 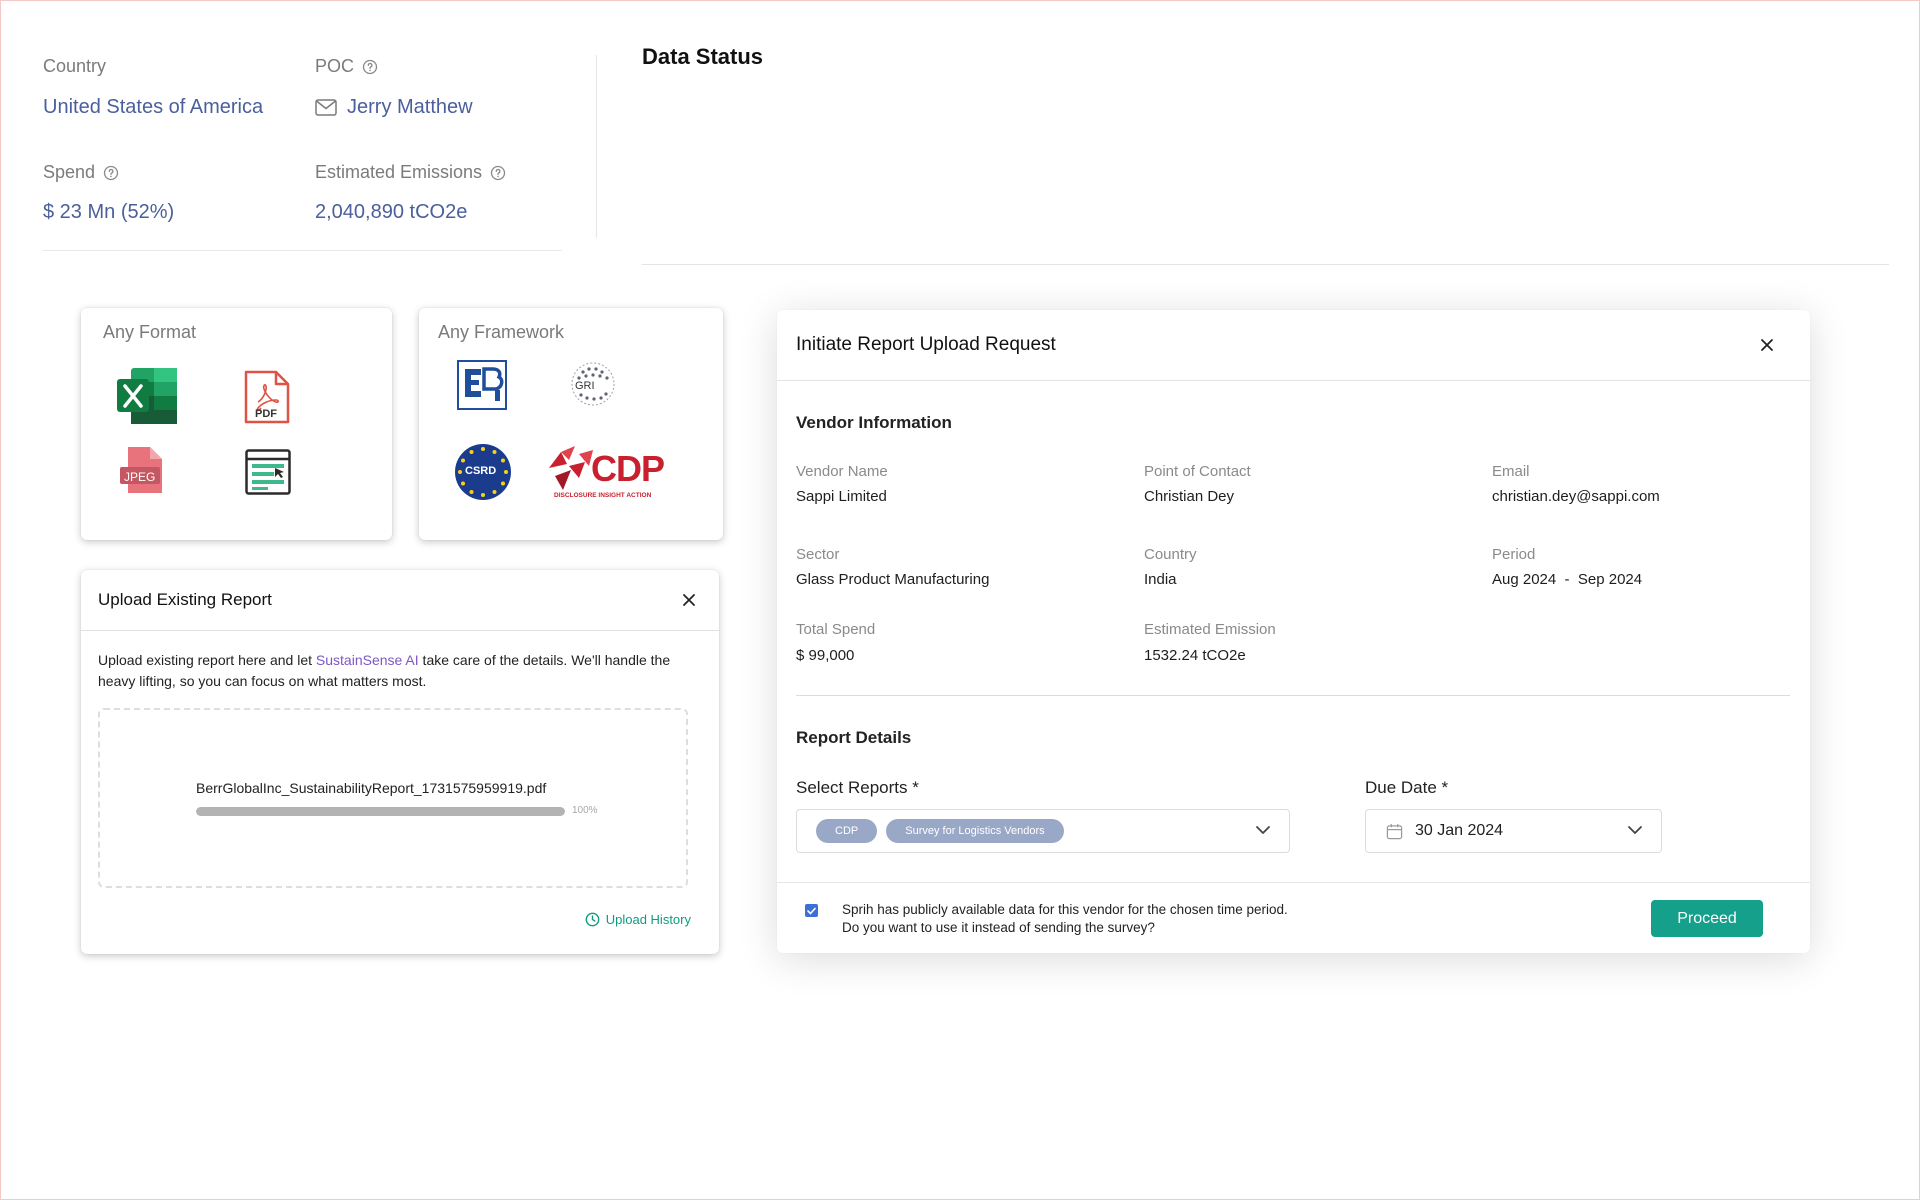 What do you see at coordinates (842, 471) in the screenshot?
I see `vendor-name-label: Vendor Name` at bounding box center [842, 471].